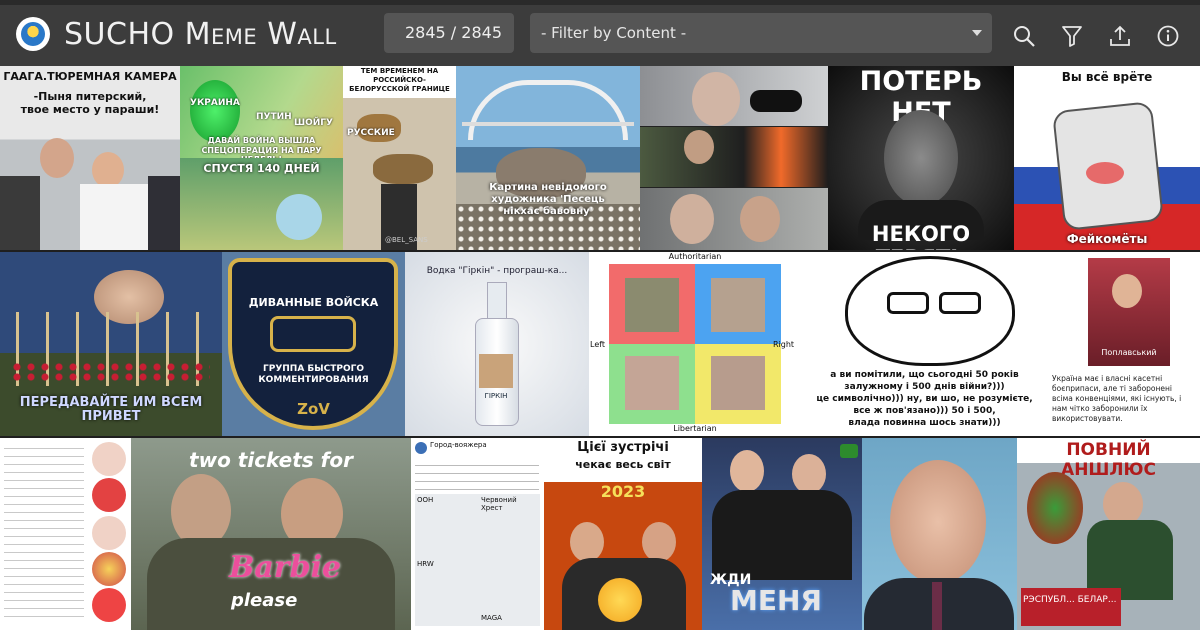  I want to click on app-title: SUCHO Meme Wall, so click(200, 34).